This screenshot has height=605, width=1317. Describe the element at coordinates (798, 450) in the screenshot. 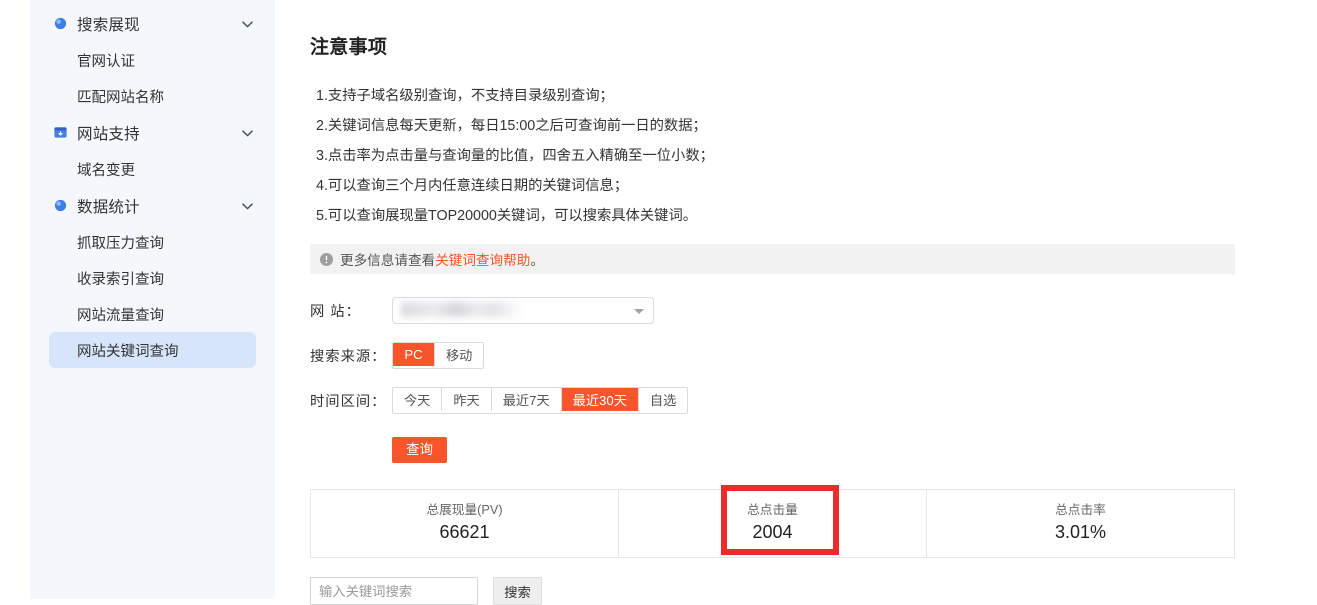

I see `form-row-query: 查询` at that location.